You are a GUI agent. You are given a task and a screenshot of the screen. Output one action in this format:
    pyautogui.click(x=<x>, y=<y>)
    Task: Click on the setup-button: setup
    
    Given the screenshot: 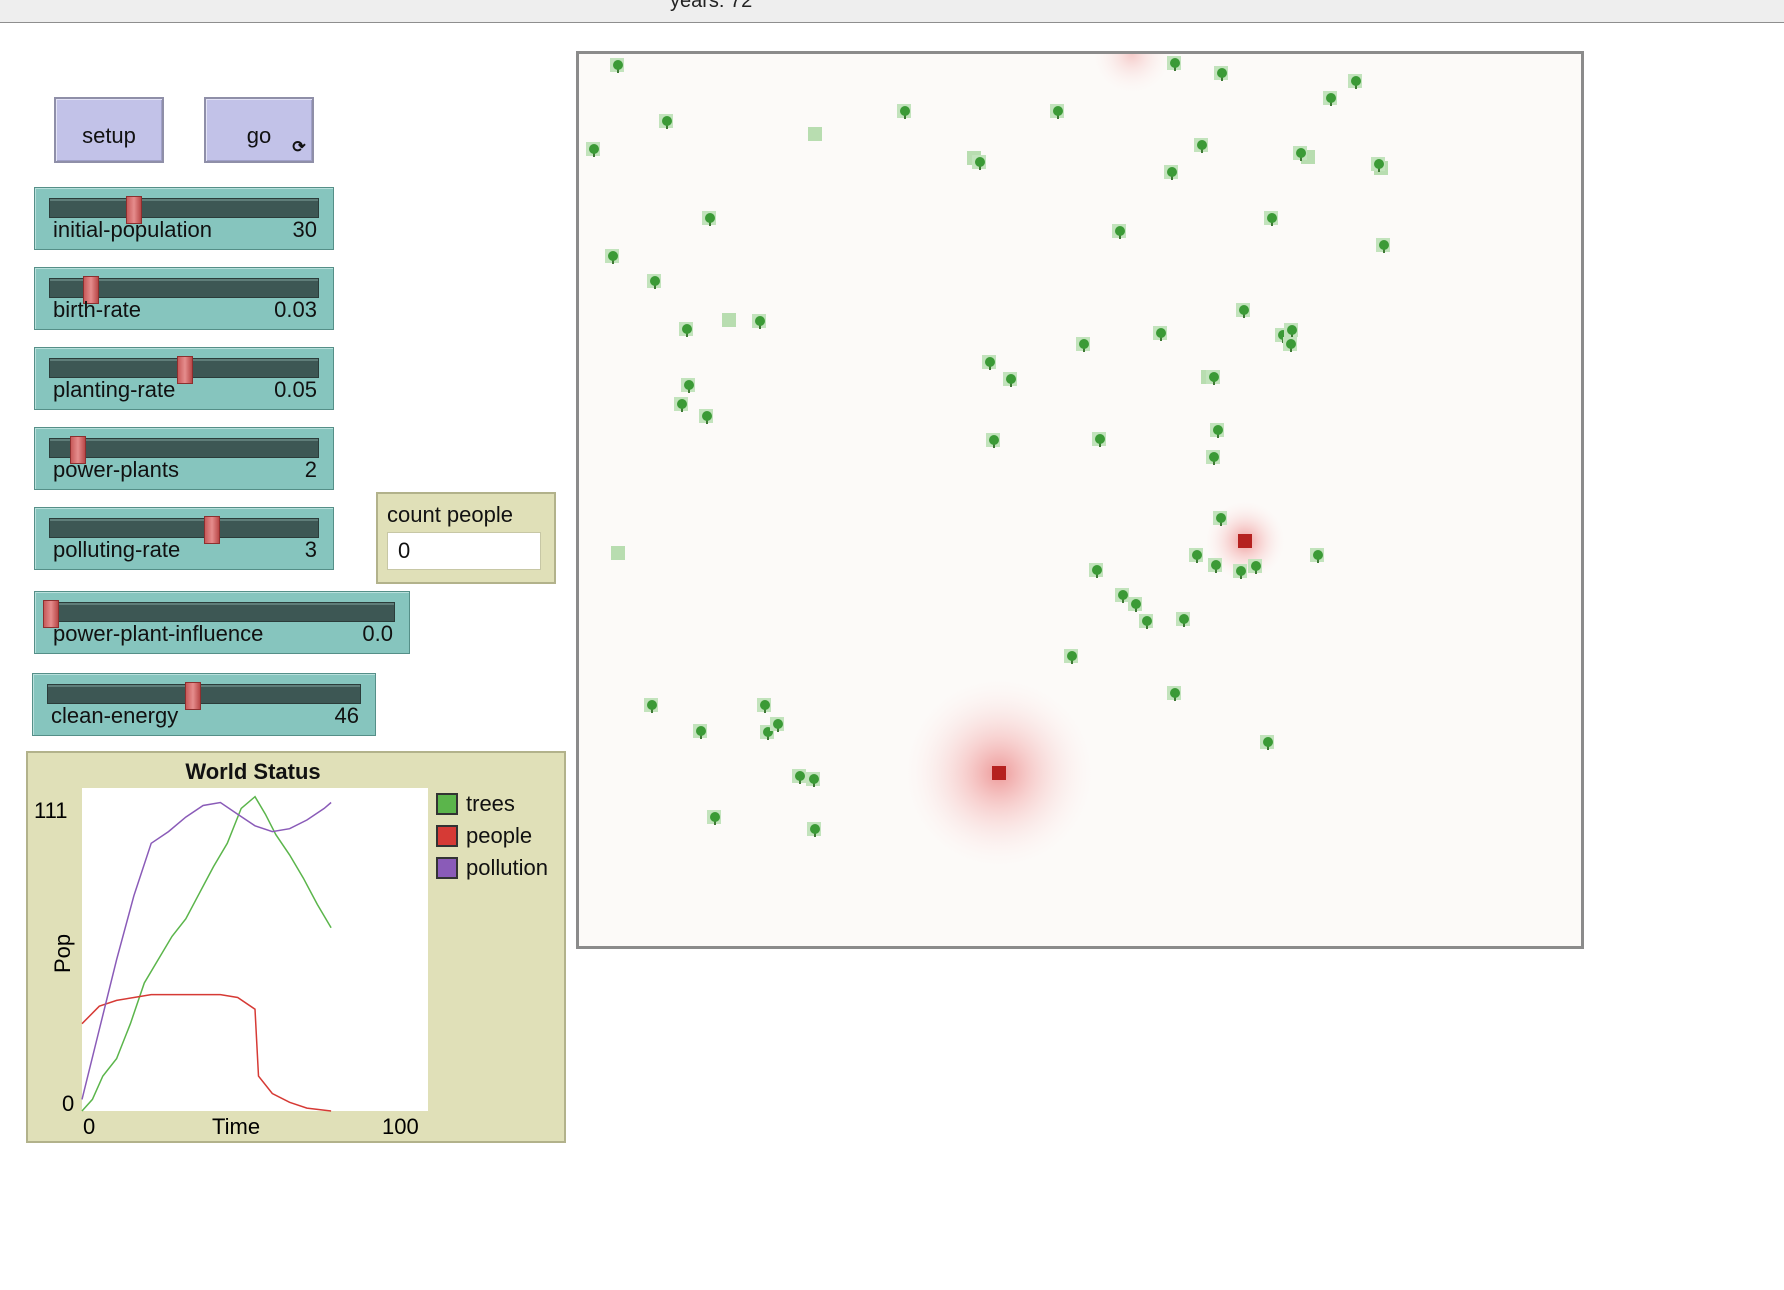 What is the action you would take?
    pyautogui.click(x=109, y=130)
    